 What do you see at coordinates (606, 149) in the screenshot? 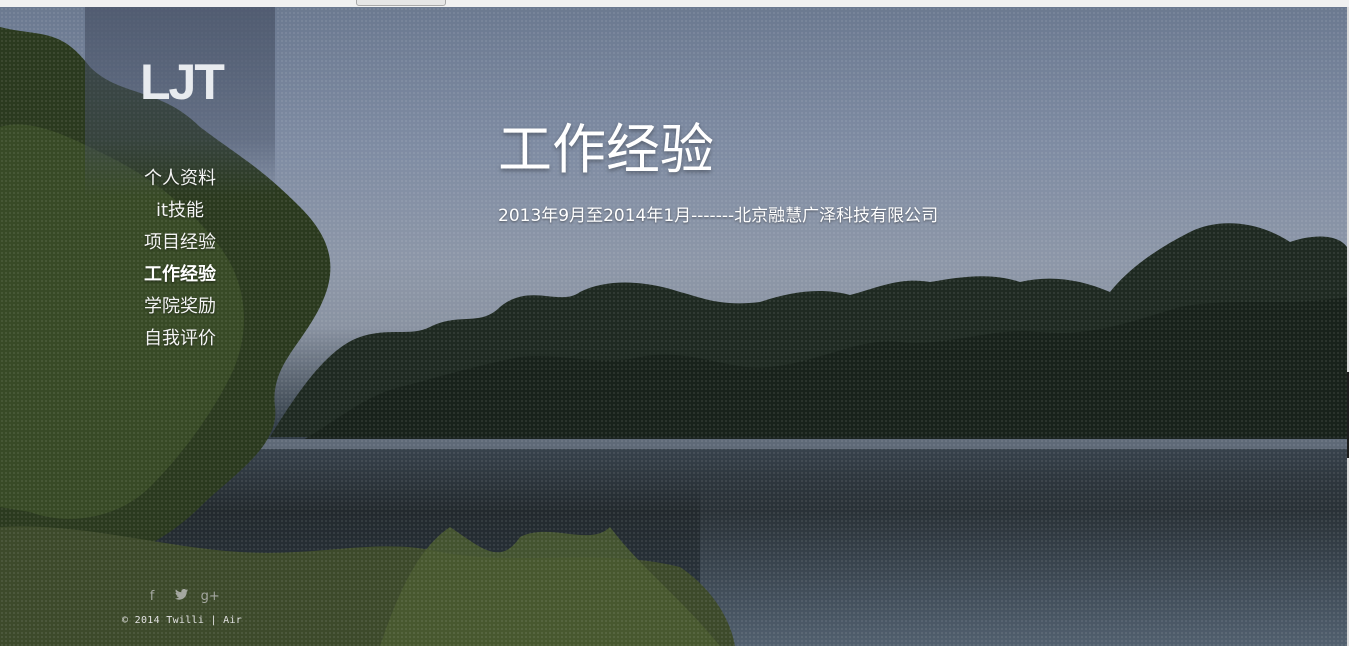
I see `page-title: 工作经验` at bounding box center [606, 149].